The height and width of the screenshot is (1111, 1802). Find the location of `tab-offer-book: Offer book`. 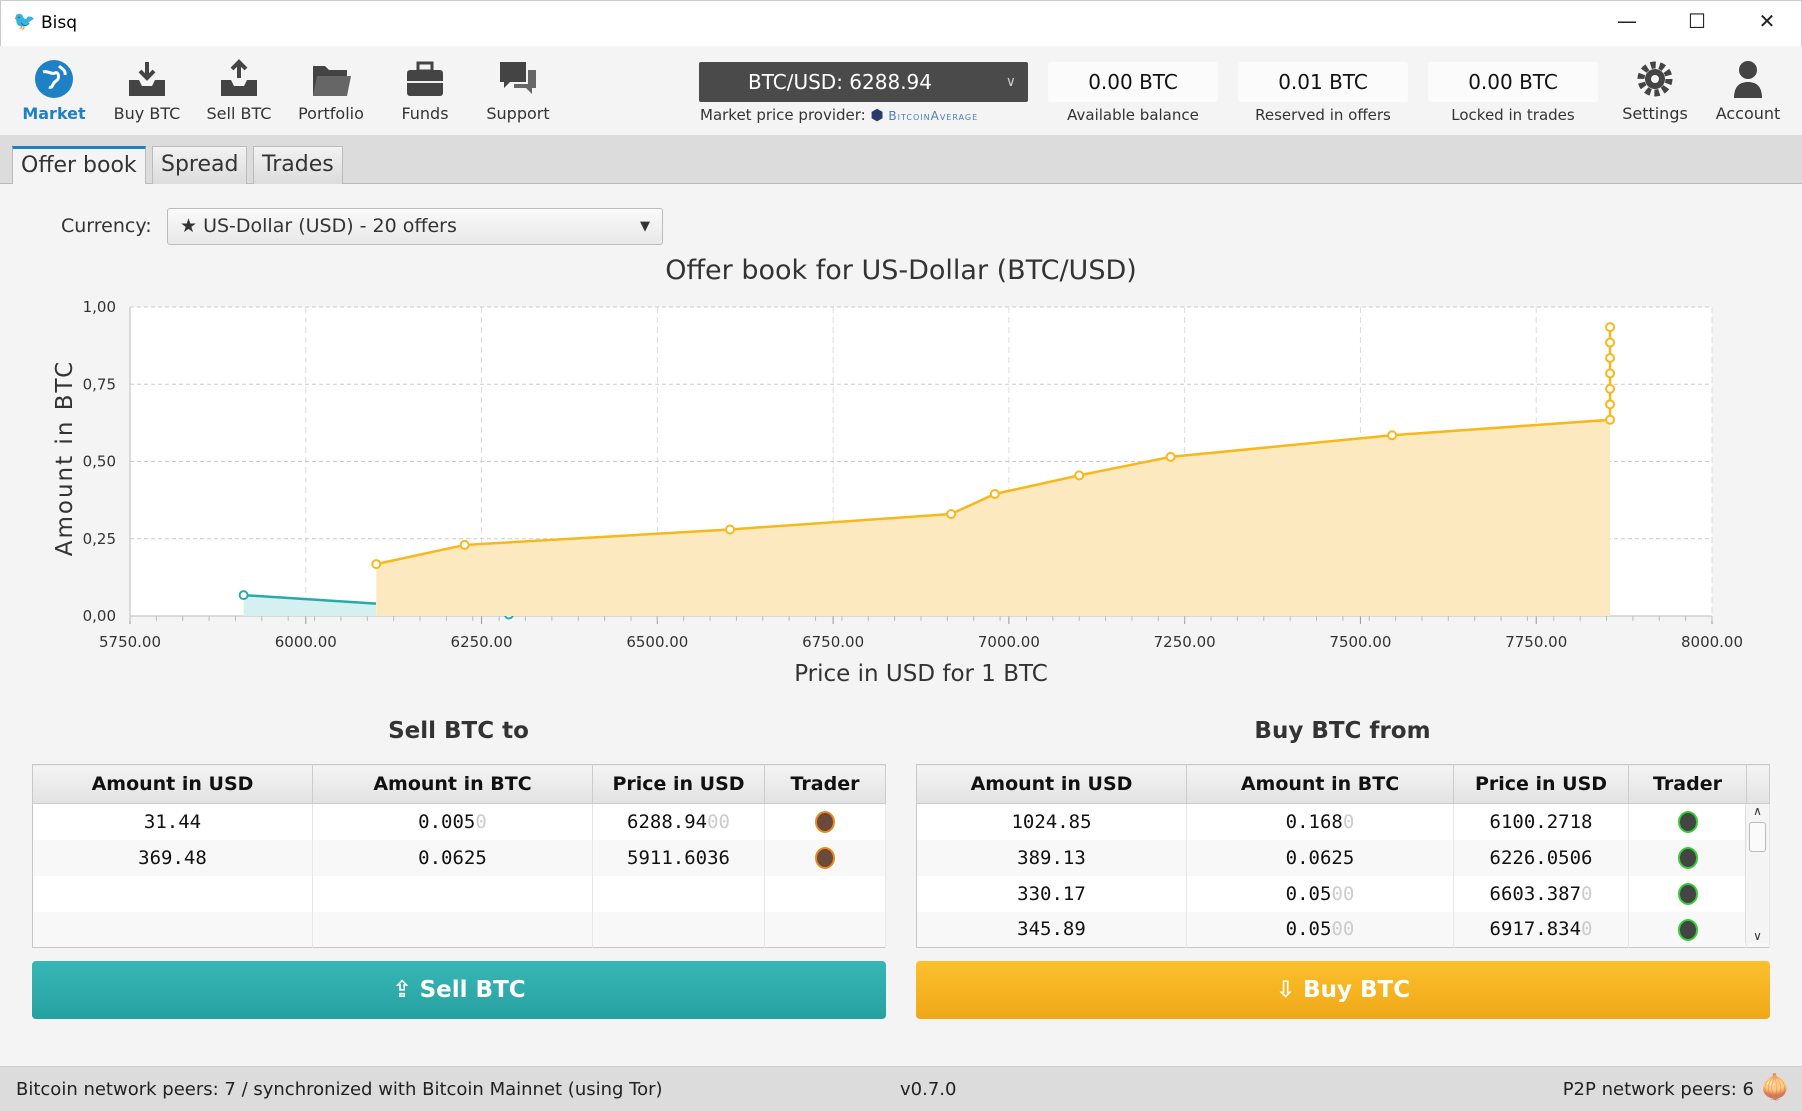

tab-offer-book: Offer book is located at coordinates (79, 165).